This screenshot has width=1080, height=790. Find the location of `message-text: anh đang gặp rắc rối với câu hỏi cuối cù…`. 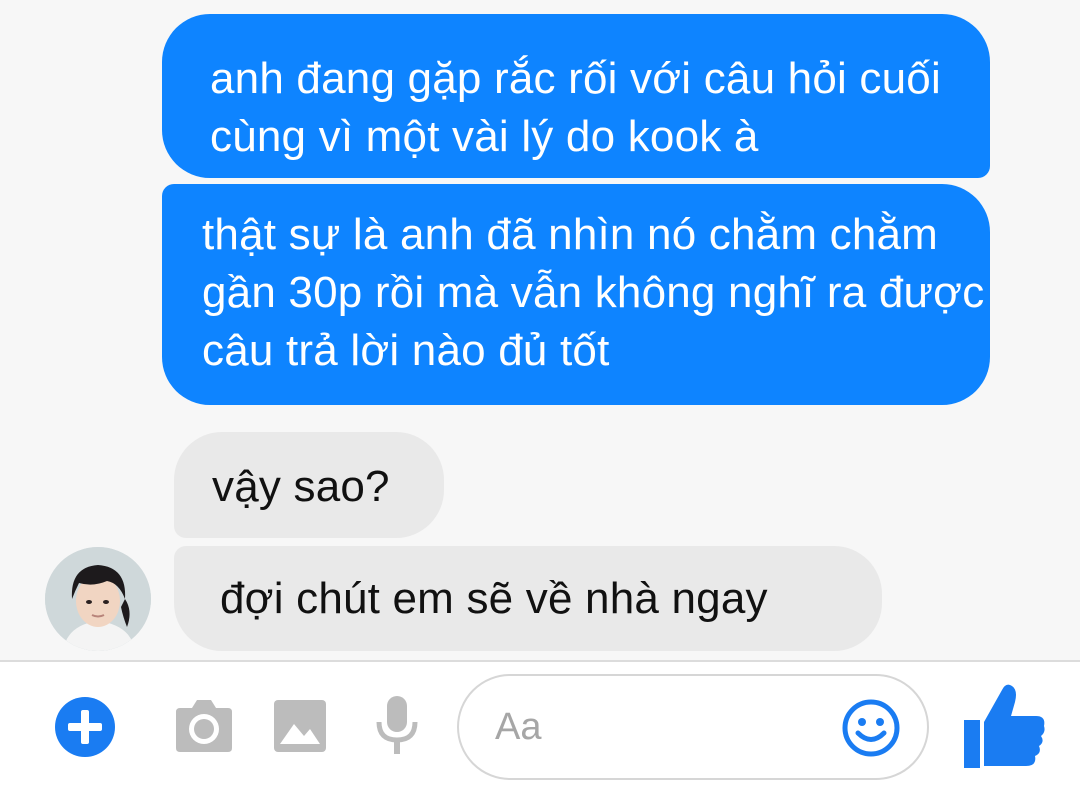

message-text: anh đang gặp rắc rối với câu hỏi cuối cù… is located at coordinates (575, 107).